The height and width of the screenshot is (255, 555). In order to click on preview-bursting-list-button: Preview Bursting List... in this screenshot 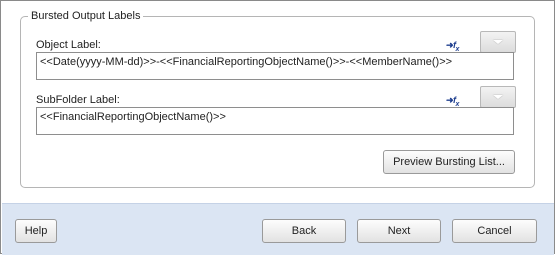, I will do `click(449, 162)`.